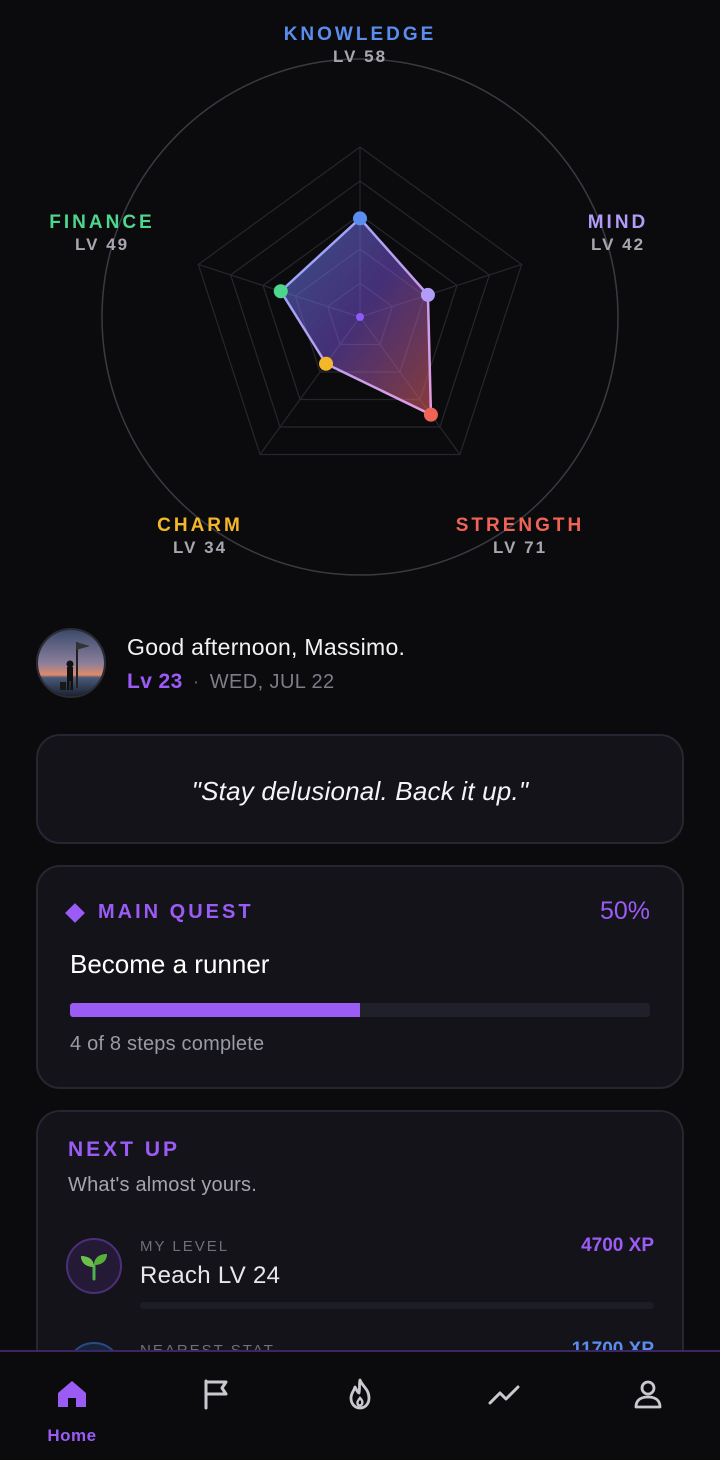  Describe the element at coordinates (360, 1394) in the screenshot. I see `flame-icon` at that location.